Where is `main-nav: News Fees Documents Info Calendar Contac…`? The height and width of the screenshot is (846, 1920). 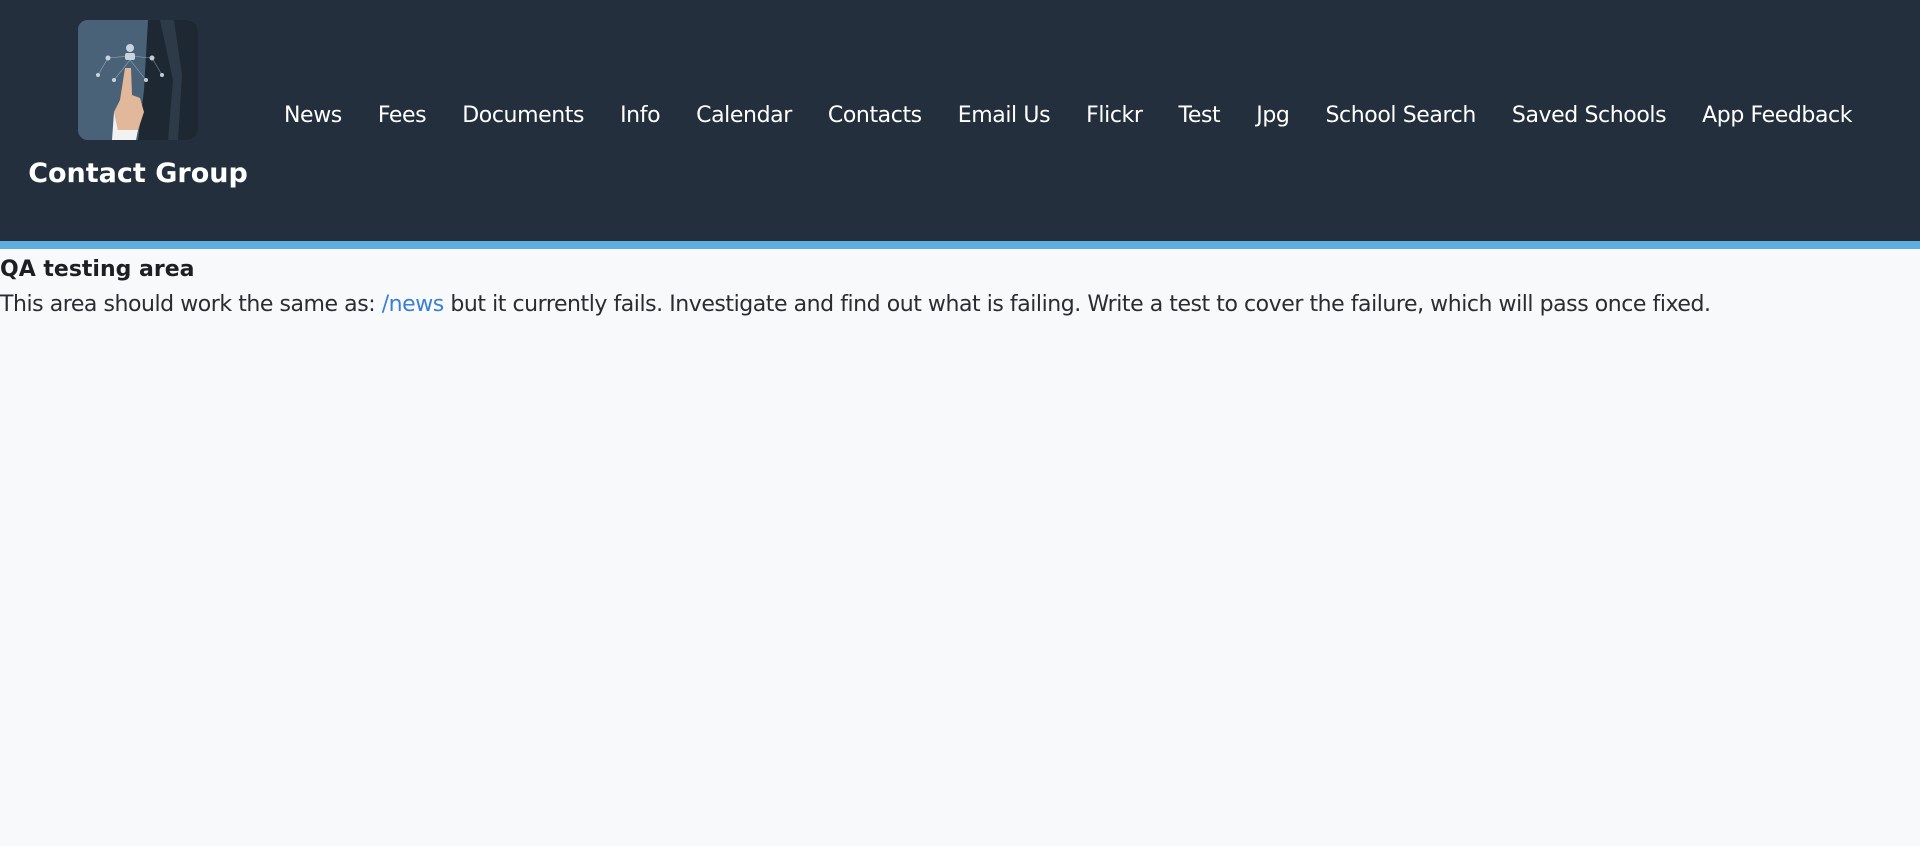
main-nav: News Fees Documents Info Calendar Contac… is located at coordinates (1068, 116).